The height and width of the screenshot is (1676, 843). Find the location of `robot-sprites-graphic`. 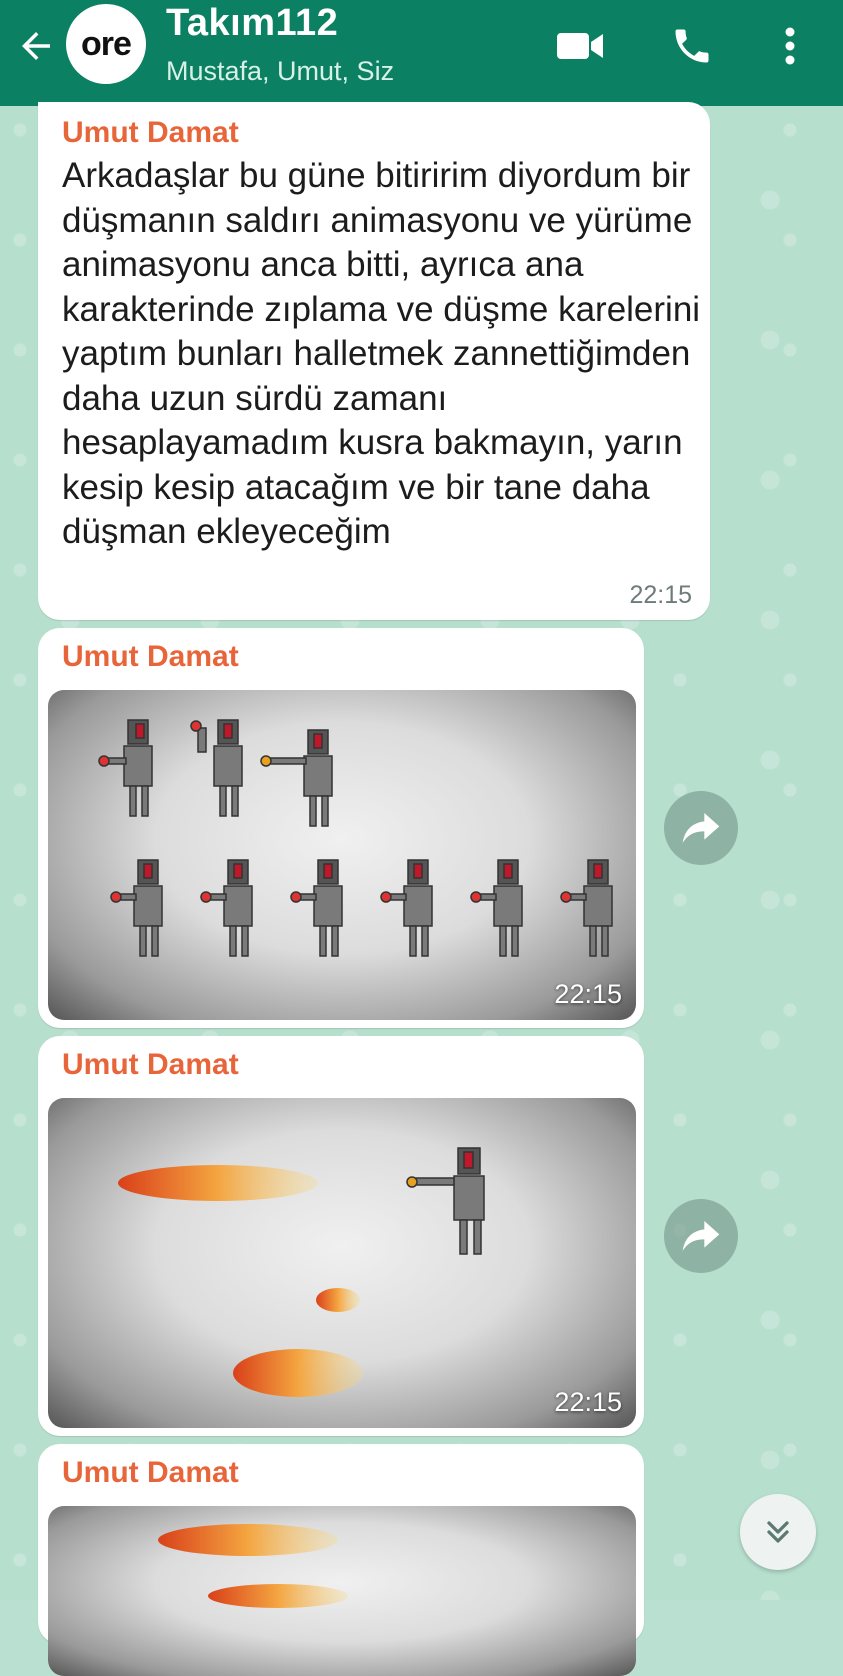

robot-sprites-graphic is located at coordinates (355, 838).